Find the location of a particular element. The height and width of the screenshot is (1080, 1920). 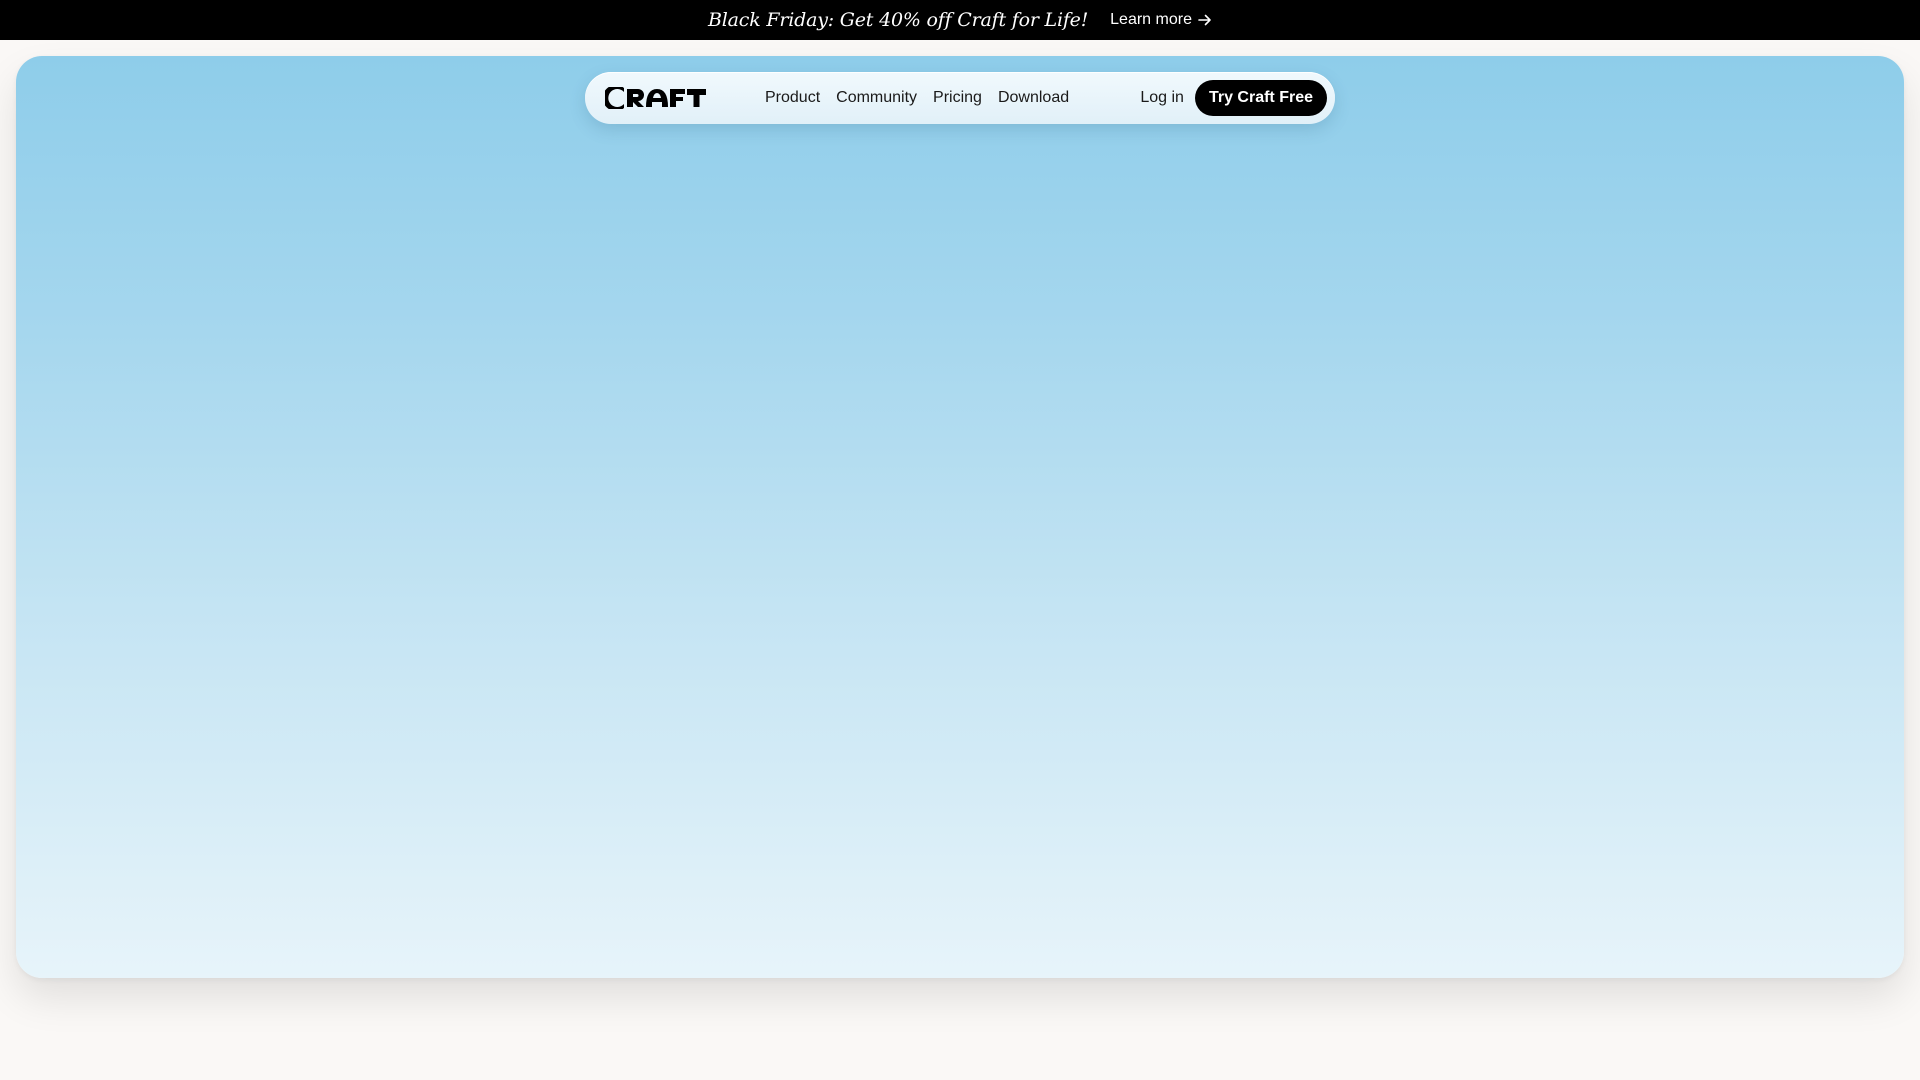

nav-links: Product Community Pricing Download is located at coordinates (917, 98).